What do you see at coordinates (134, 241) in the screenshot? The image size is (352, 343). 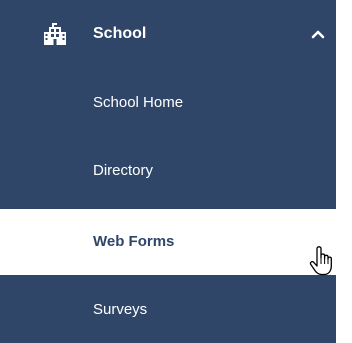 I see `menu-item-label: Web Forms` at bounding box center [134, 241].